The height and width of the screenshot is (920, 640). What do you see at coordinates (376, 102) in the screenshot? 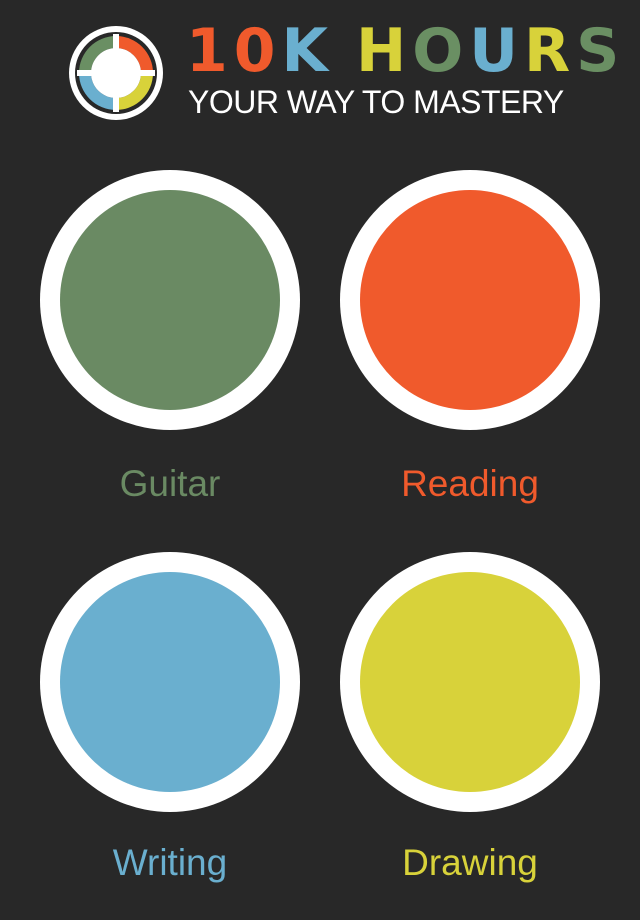
I see `app-subtitle: YOUR WAY TO MASTERY` at bounding box center [376, 102].